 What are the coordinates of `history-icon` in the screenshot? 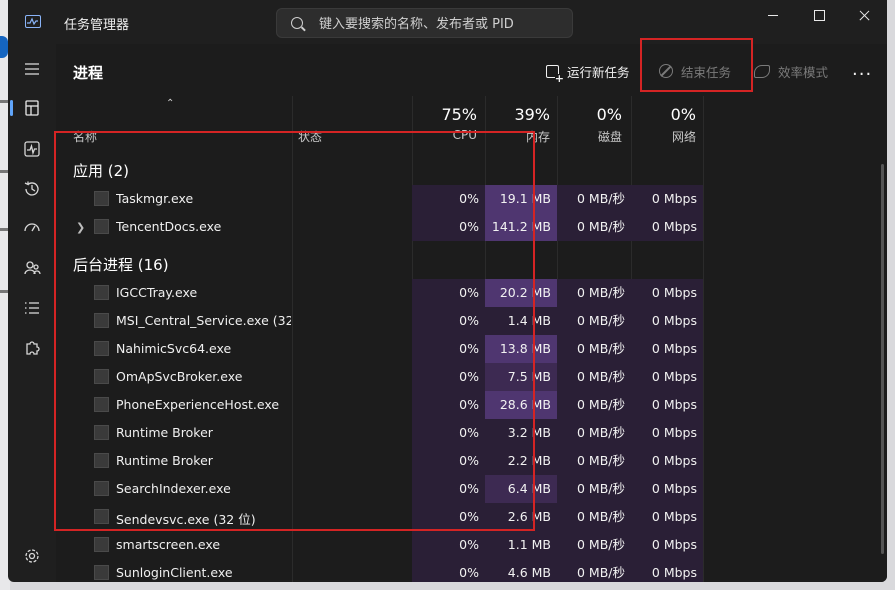 It's located at (31, 188).